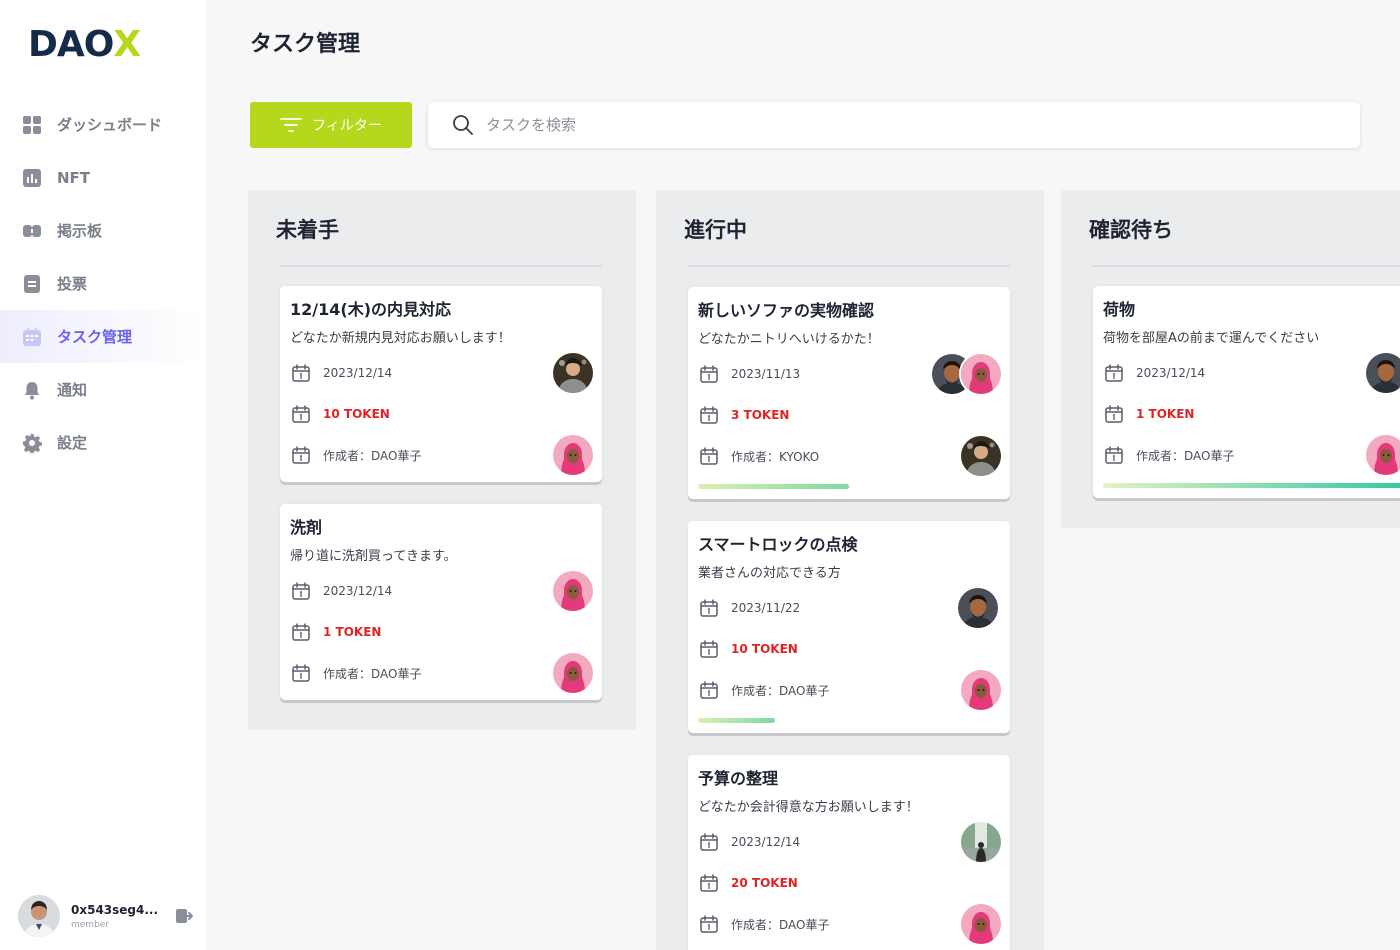 This screenshot has width=1400, height=950. I want to click on sidebar-item-dashboard: ダッシュボード, so click(103, 124).